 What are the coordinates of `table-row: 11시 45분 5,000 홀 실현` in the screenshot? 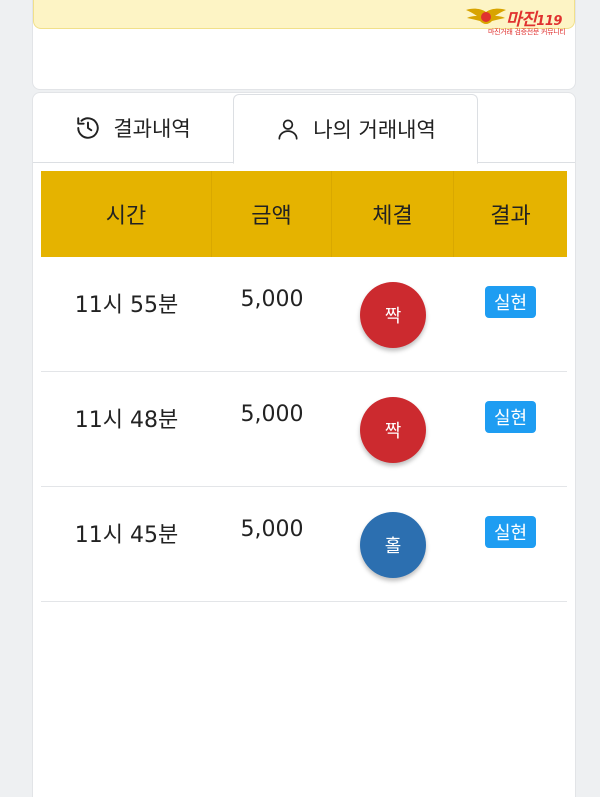 It's located at (304, 544).